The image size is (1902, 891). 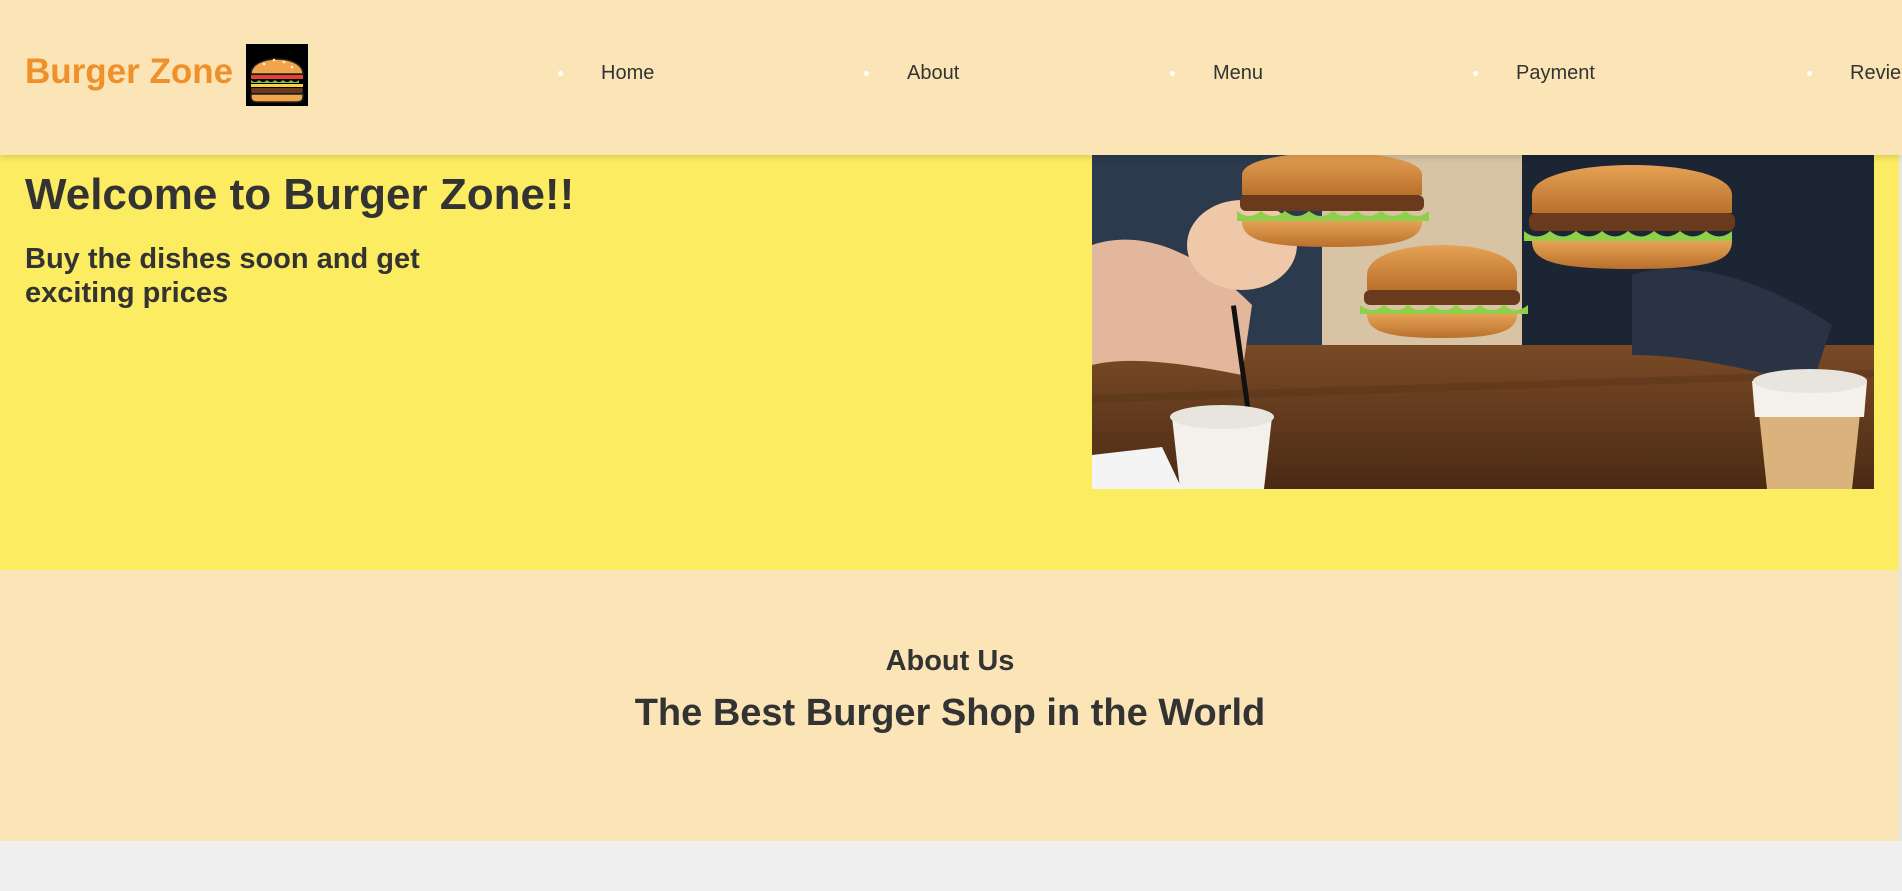 I want to click on nav-menu-label: Menu, so click(x=1238, y=73).